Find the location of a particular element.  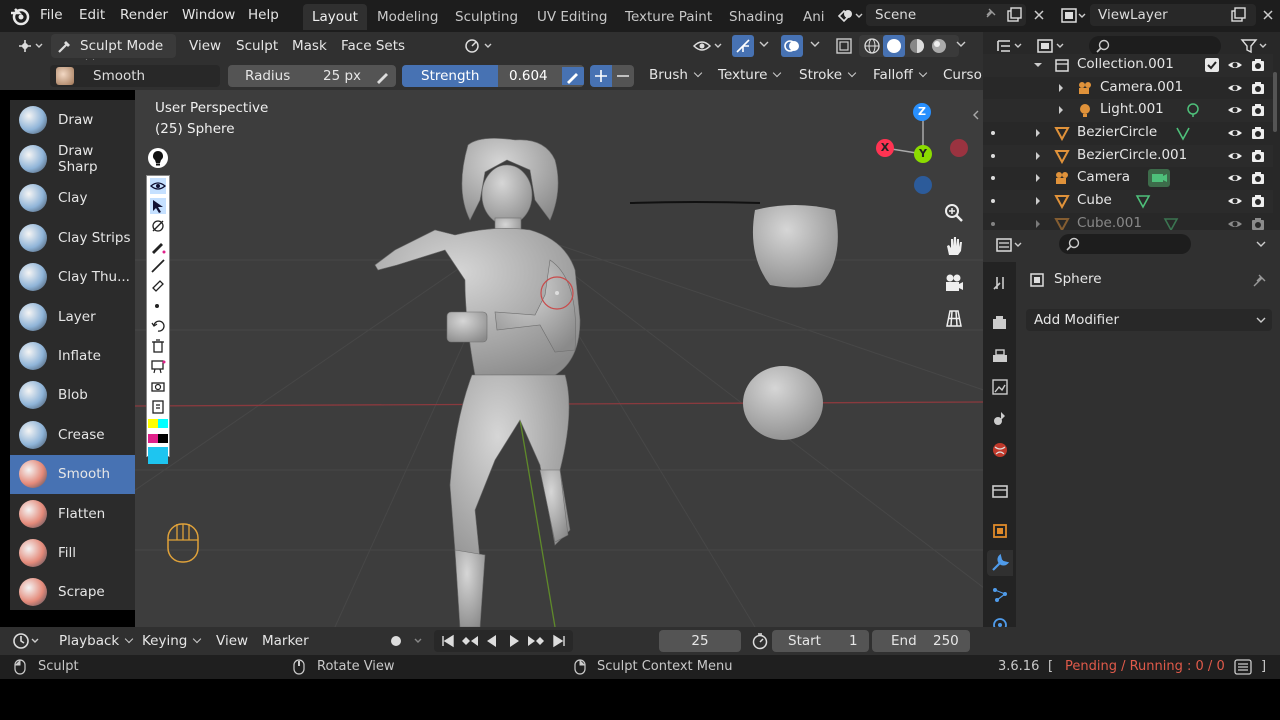

play-reverse-icon is located at coordinates (492, 641).